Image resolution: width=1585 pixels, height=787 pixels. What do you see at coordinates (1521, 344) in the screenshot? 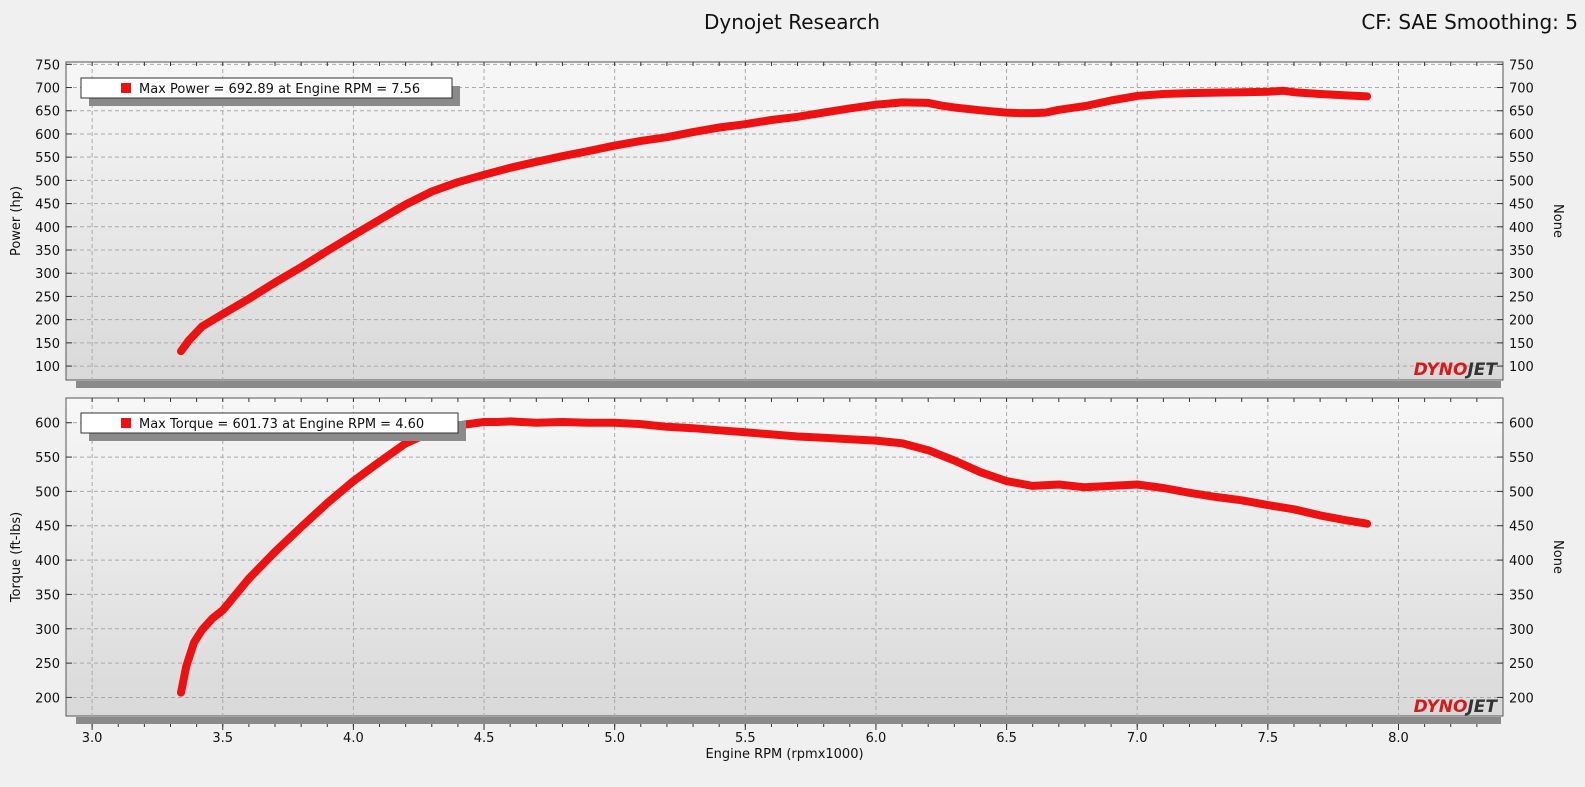
I see `y-tick-label-right: 150` at bounding box center [1521, 344].